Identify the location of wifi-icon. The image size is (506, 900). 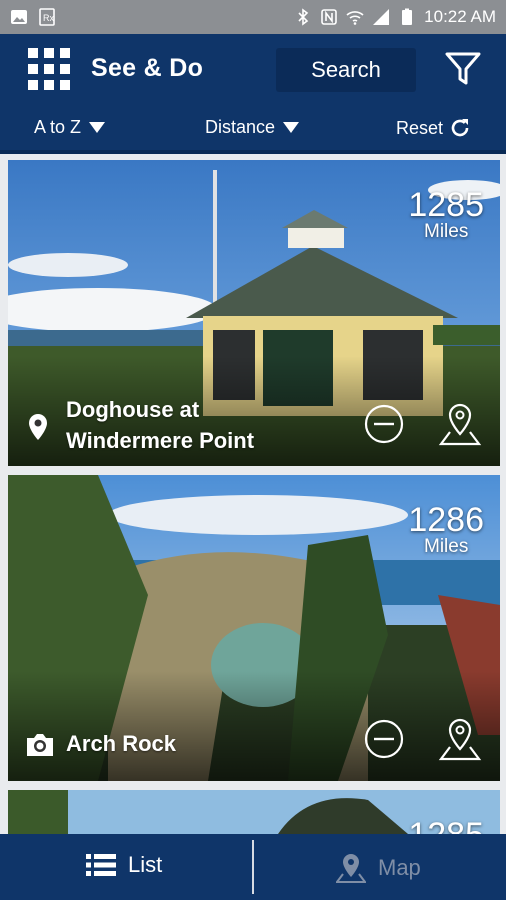
(355, 18).